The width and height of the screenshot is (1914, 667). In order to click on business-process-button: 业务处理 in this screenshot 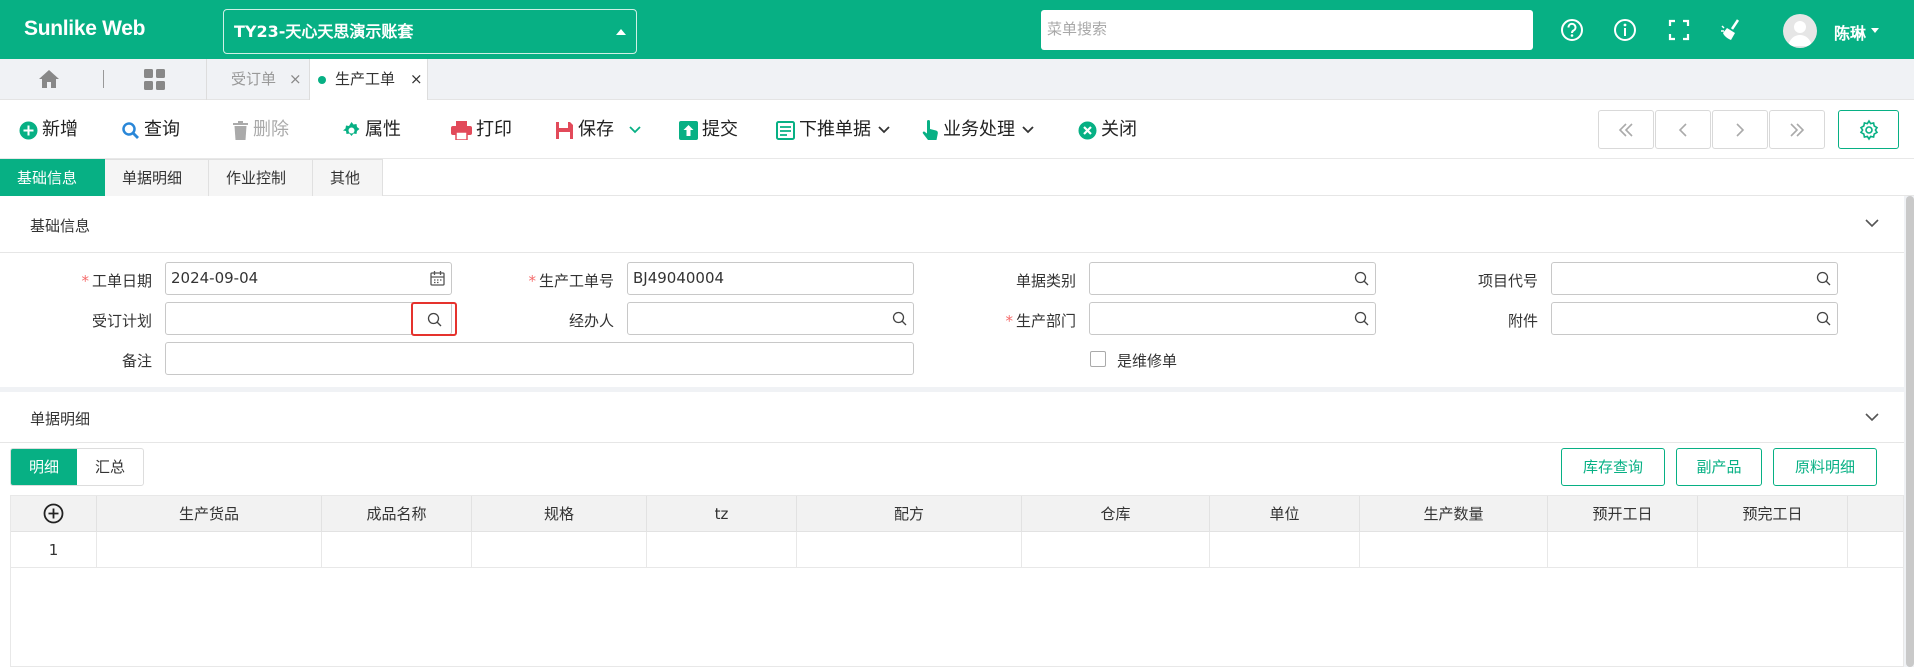, I will do `click(980, 130)`.